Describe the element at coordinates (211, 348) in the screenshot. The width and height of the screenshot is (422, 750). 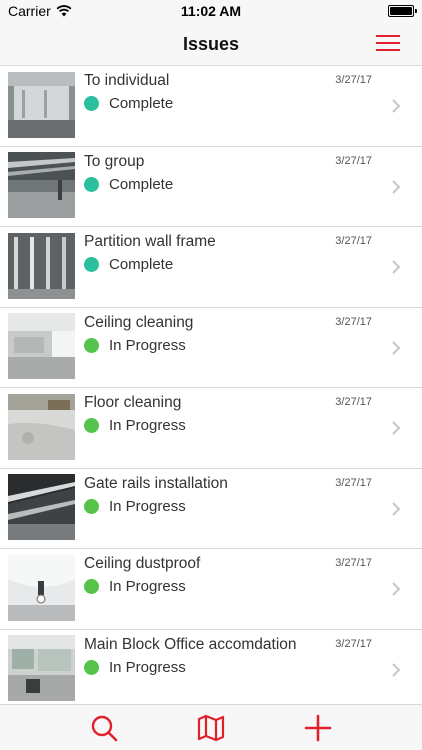
I see `issue-row: Ceiling cleaning In Progress 3/27/17` at that location.